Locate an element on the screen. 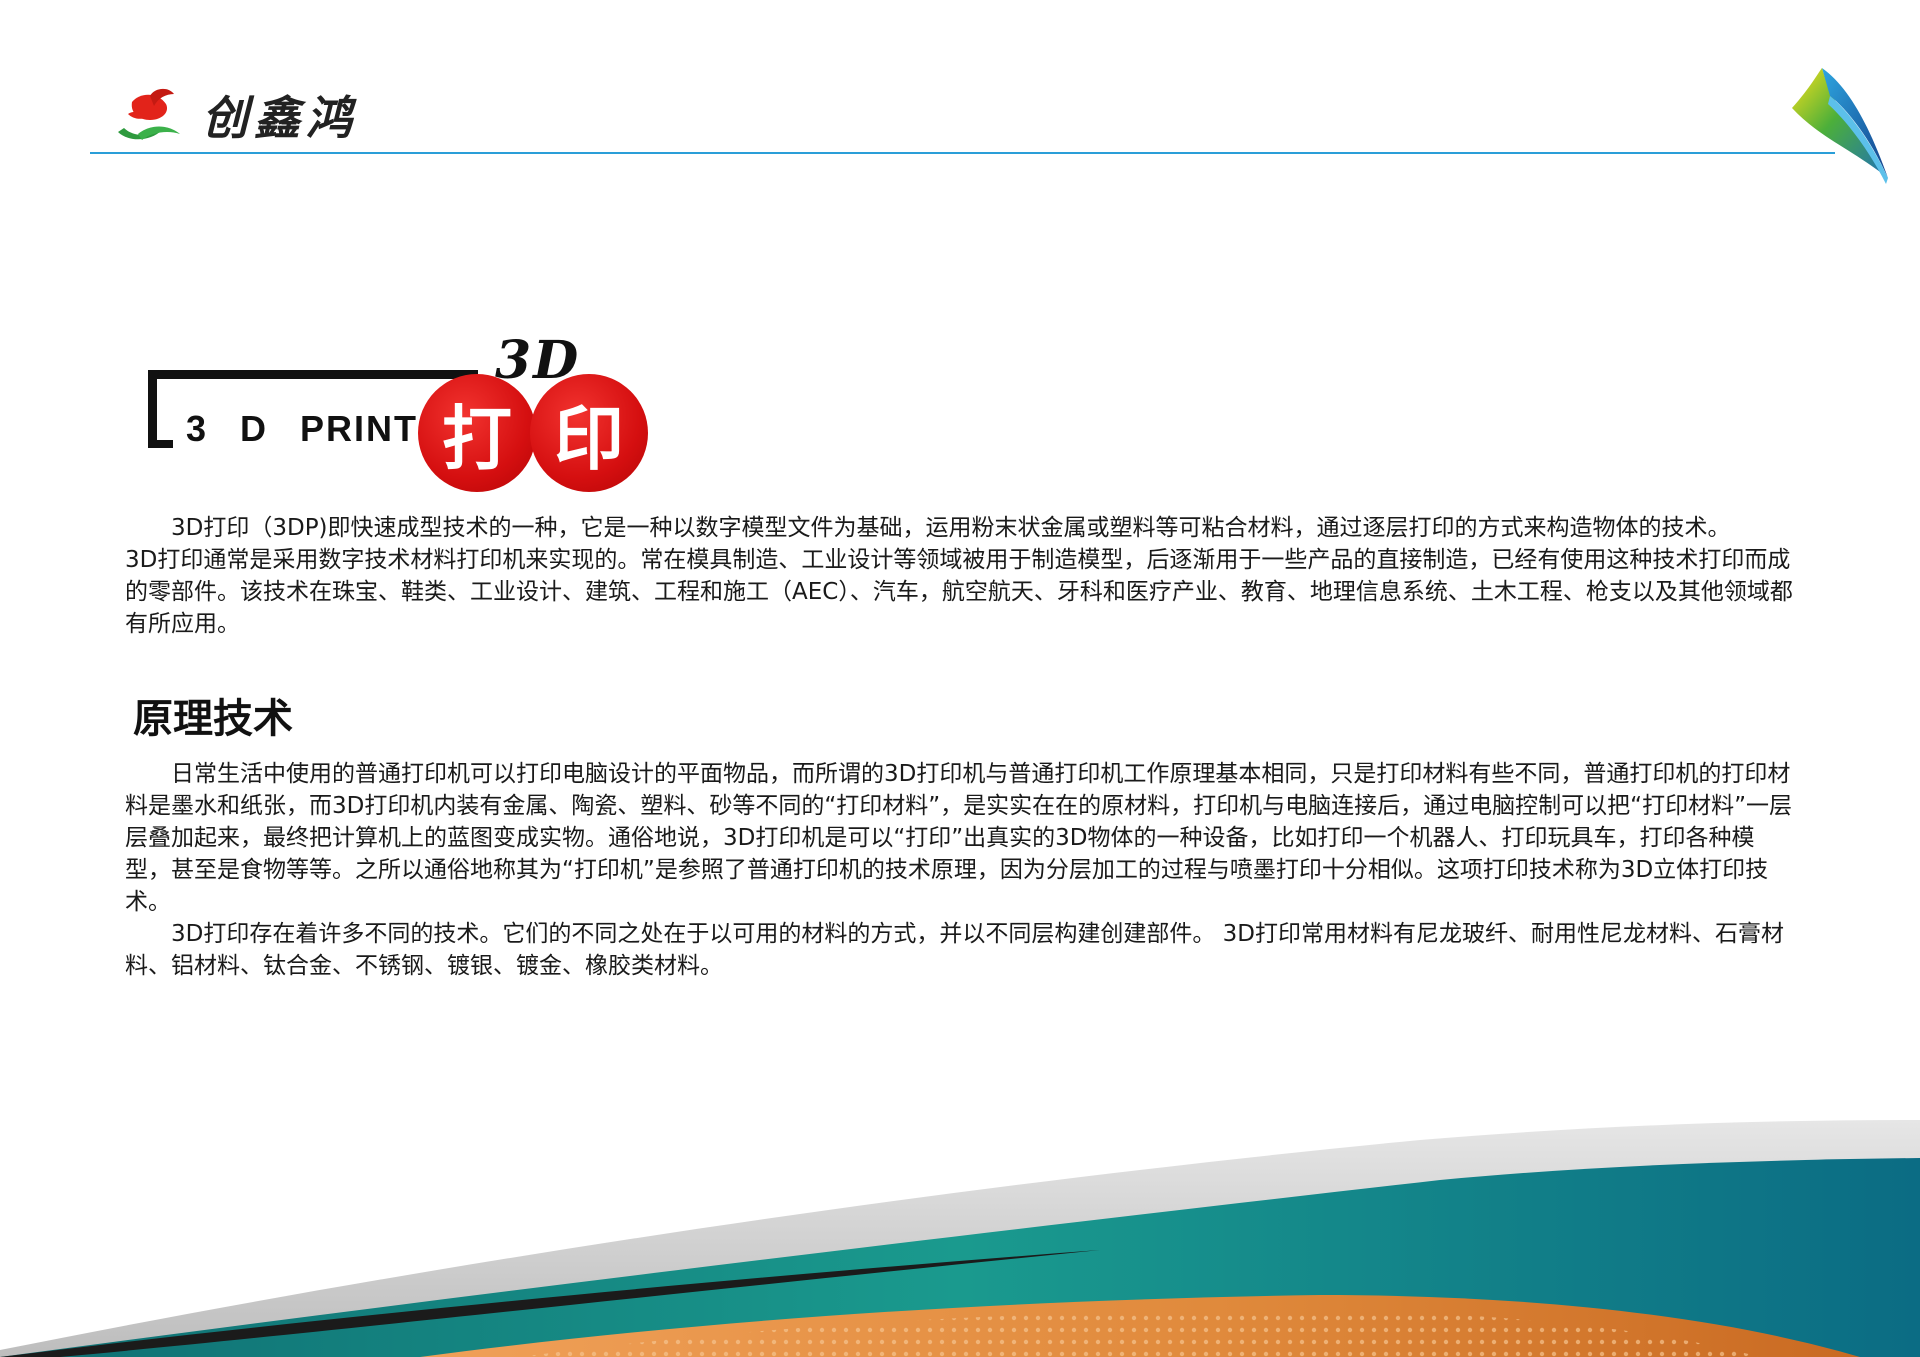 The image size is (1920, 1357). title-graphic: 3D 3 D PRINT 打 印 is located at coordinates (400, 415).